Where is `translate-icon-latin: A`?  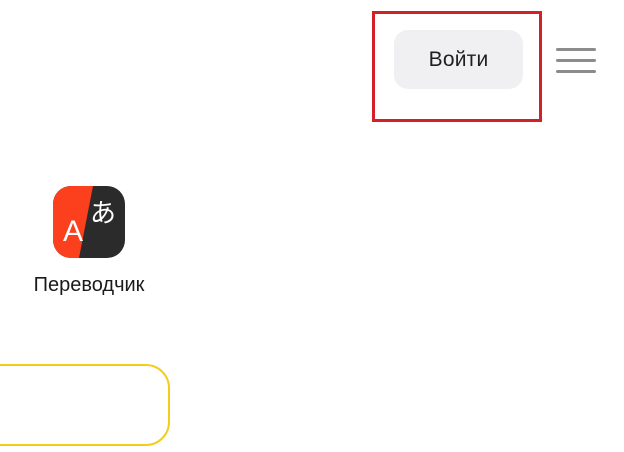 translate-icon-latin: A is located at coordinates (73, 231).